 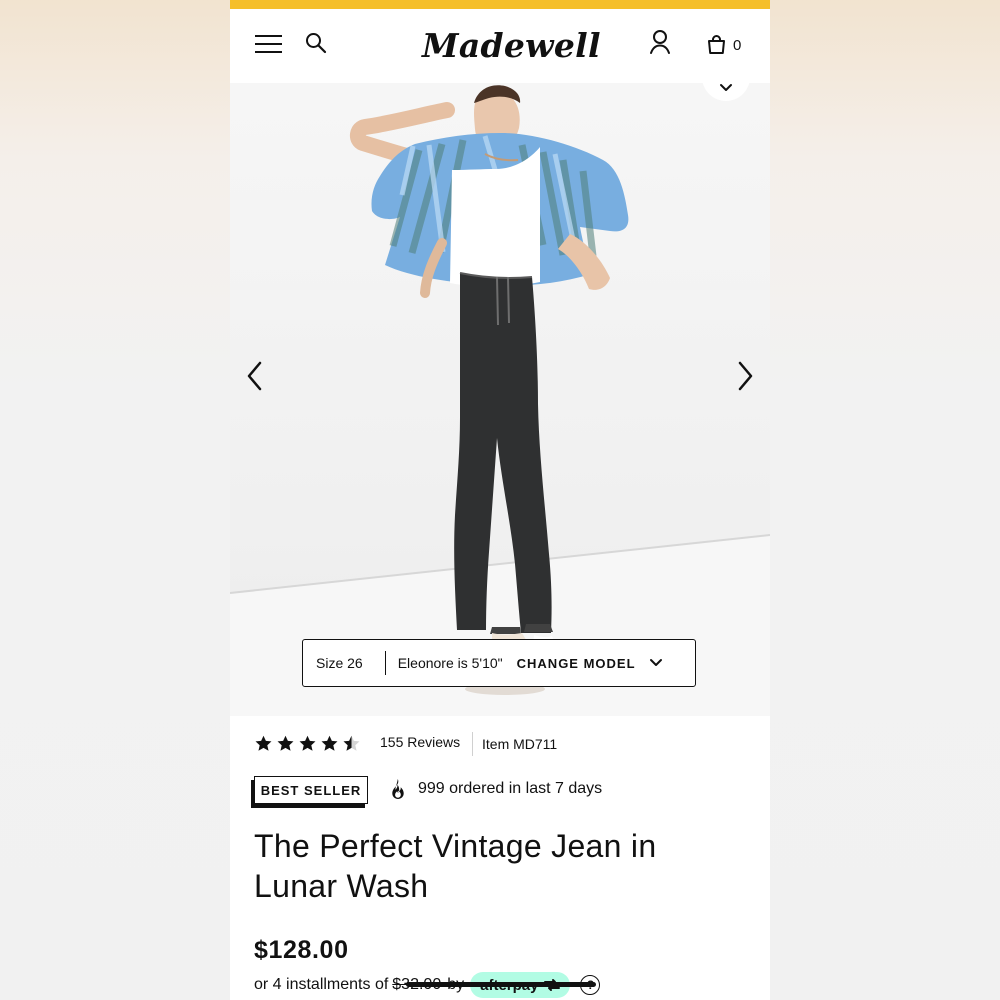 I want to click on rating-stars, so click(x=307, y=743).